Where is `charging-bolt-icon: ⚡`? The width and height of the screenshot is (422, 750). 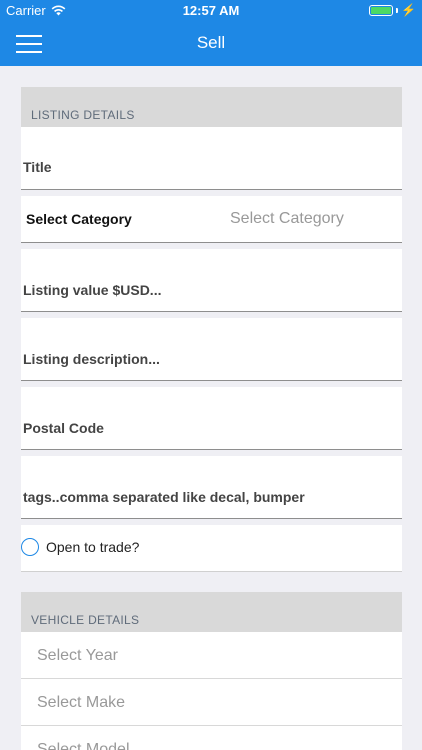
charging-bolt-icon: ⚡ is located at coordinates (408, 10).